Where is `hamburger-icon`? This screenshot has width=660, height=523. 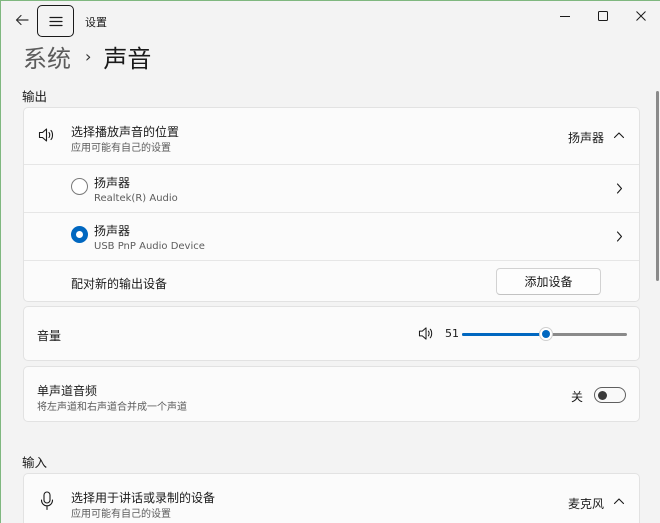
hamburger-icon is located at coordinates (55, 21).